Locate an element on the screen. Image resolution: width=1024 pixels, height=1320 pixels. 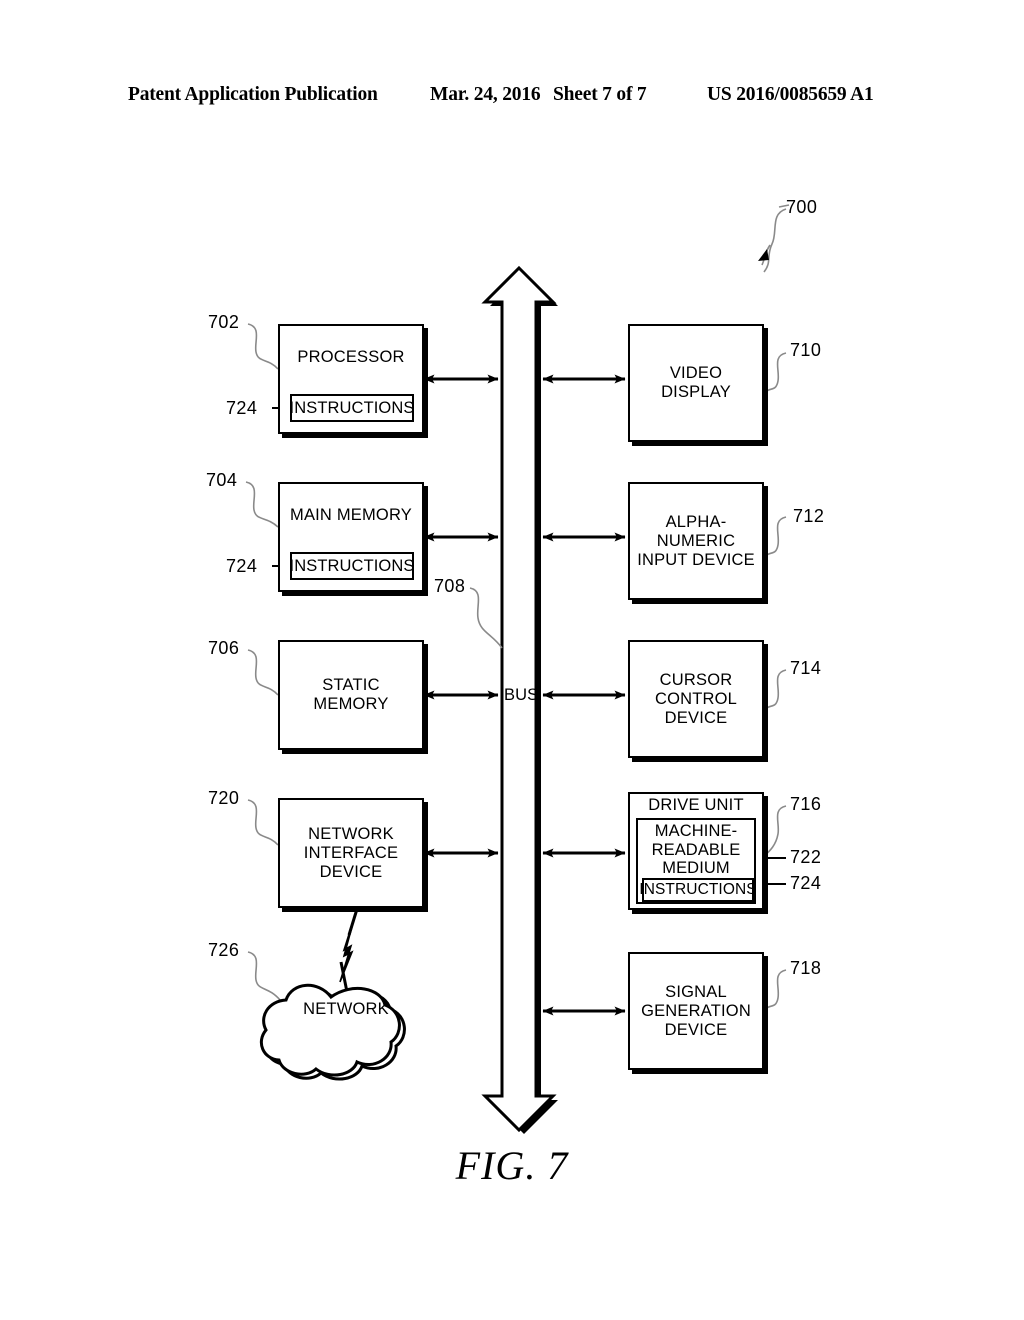
lightning-bolt-icon is located at coordinates (349, 950).